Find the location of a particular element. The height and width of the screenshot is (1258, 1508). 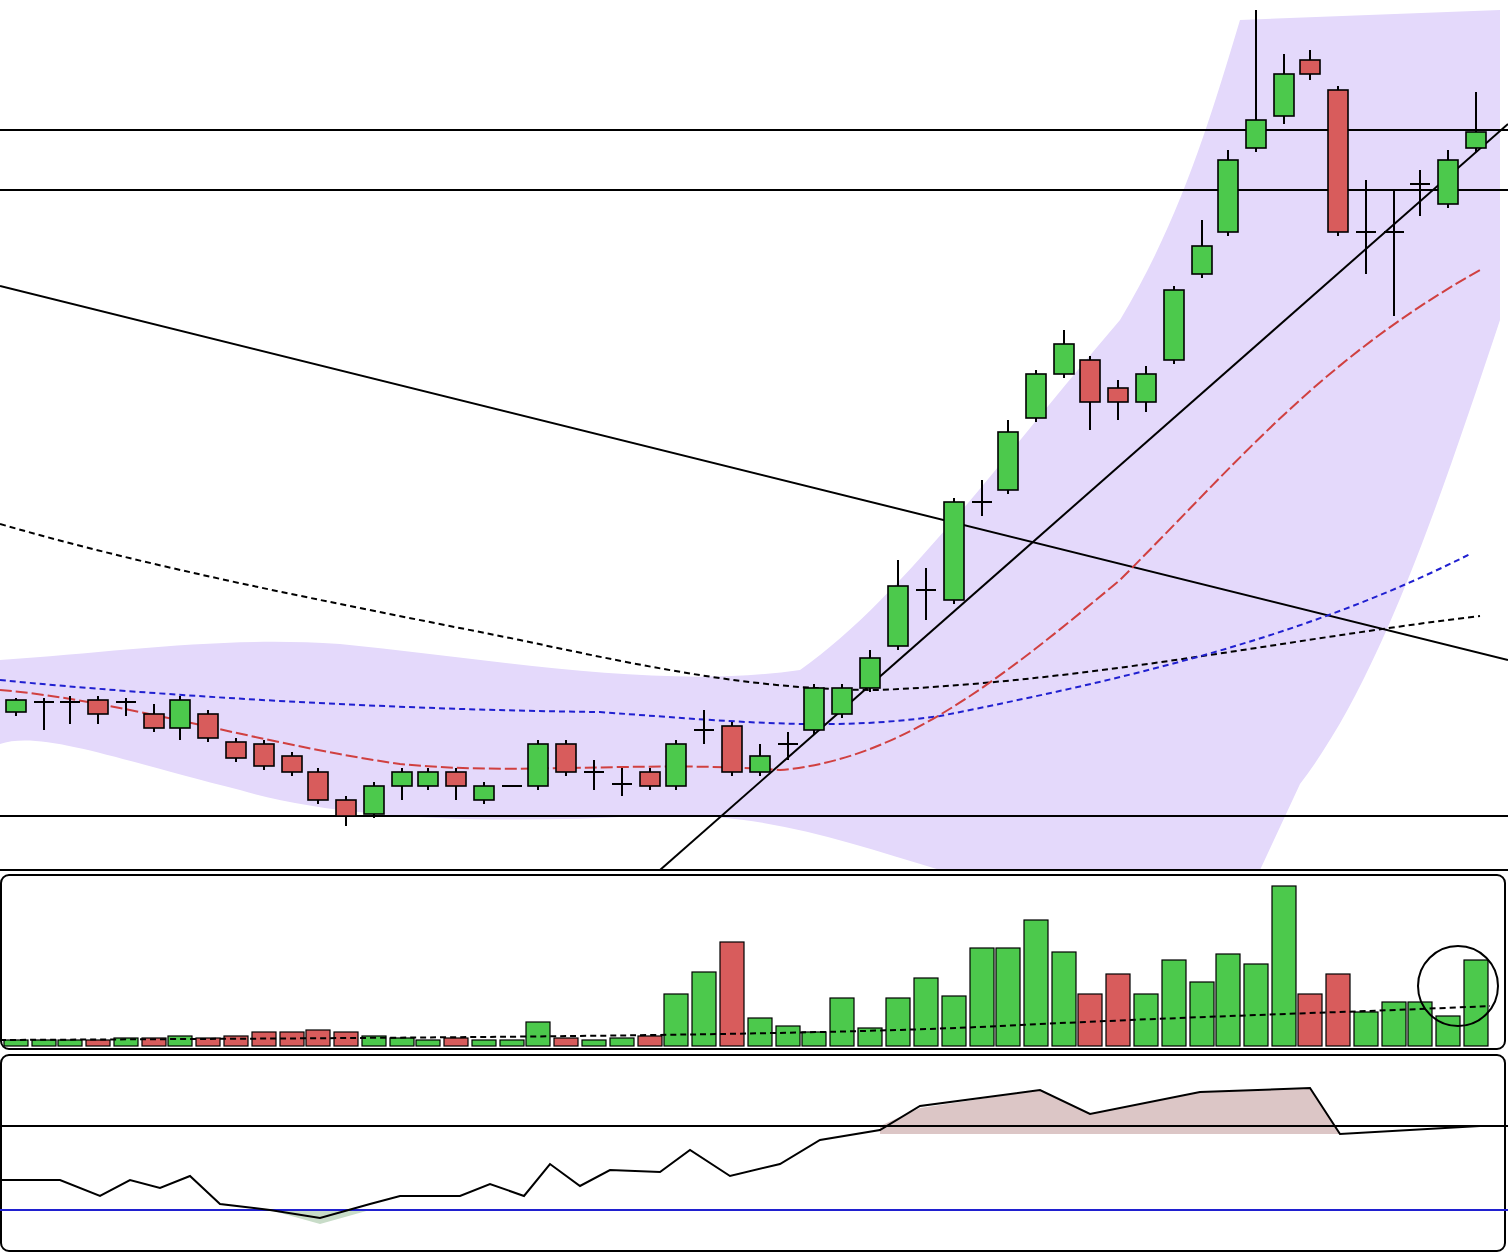

highlight-circle is located at coordinates (1458, 986).